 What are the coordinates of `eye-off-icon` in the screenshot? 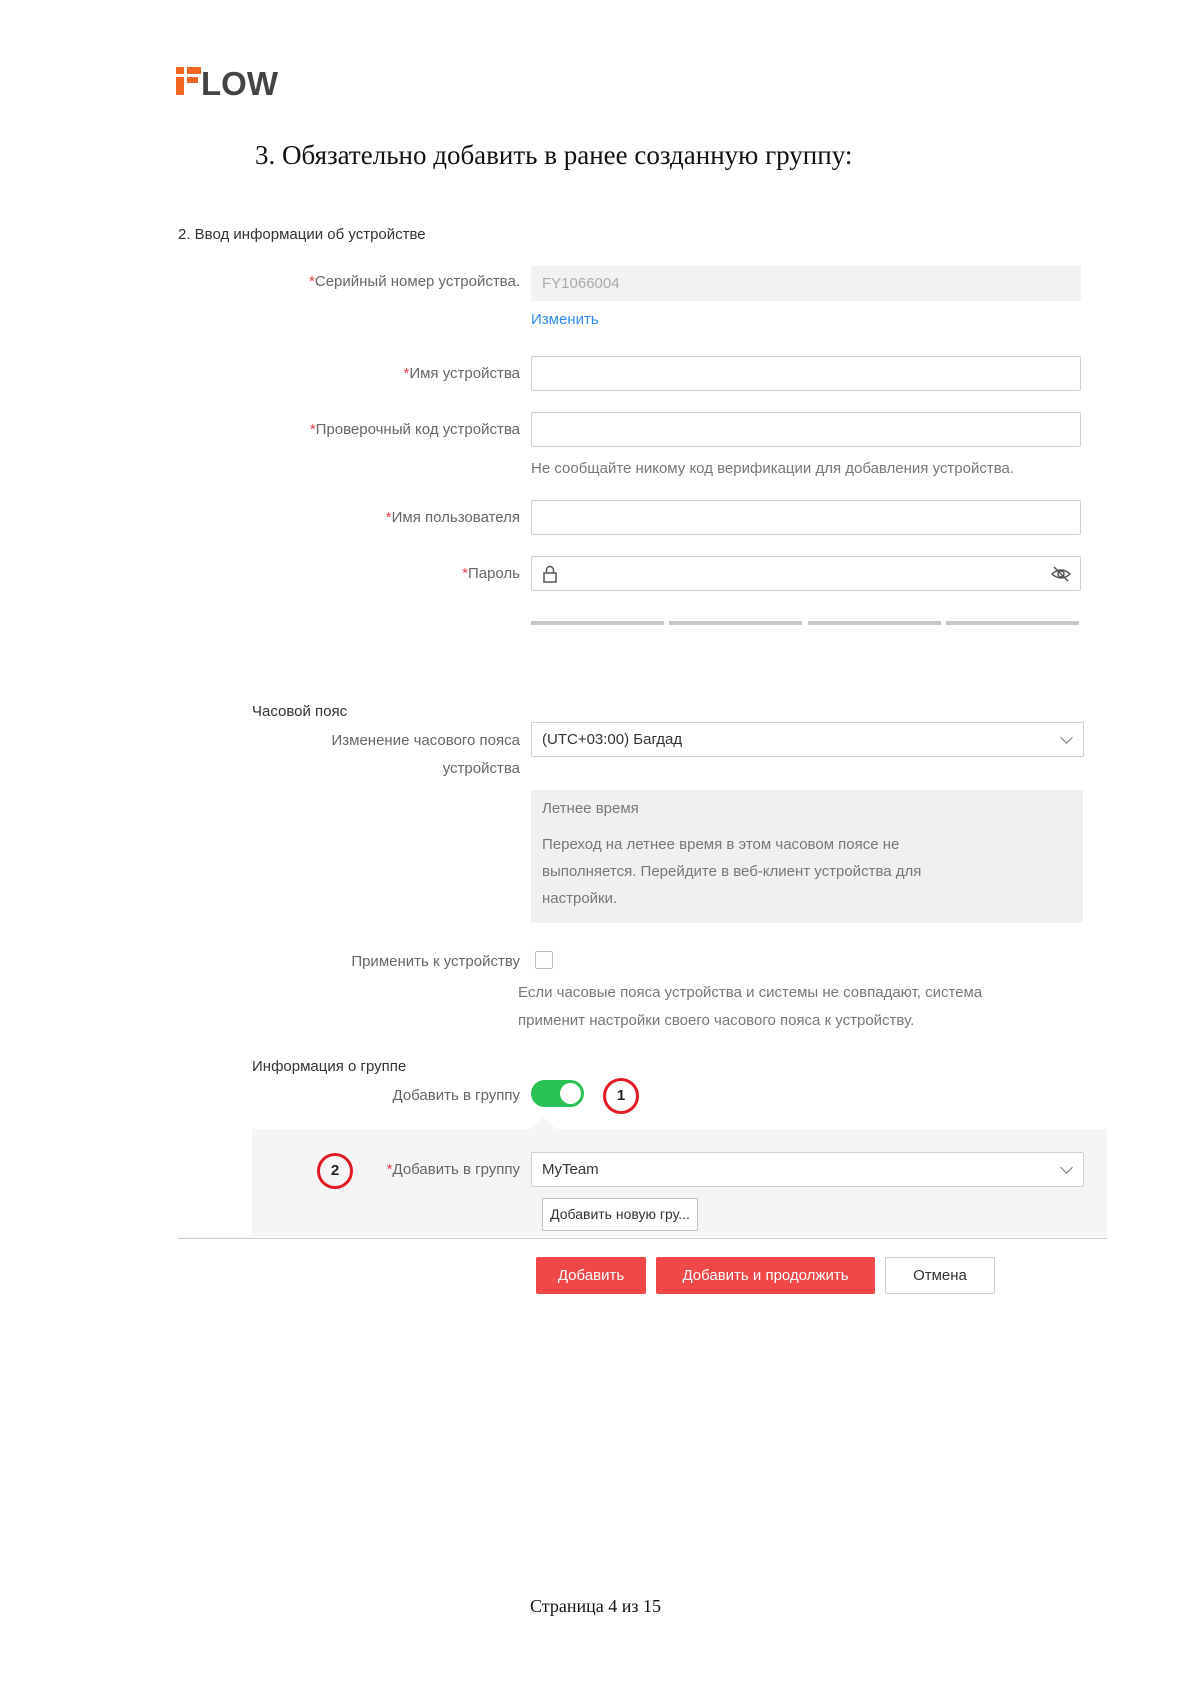 It's located at (1061, 576).